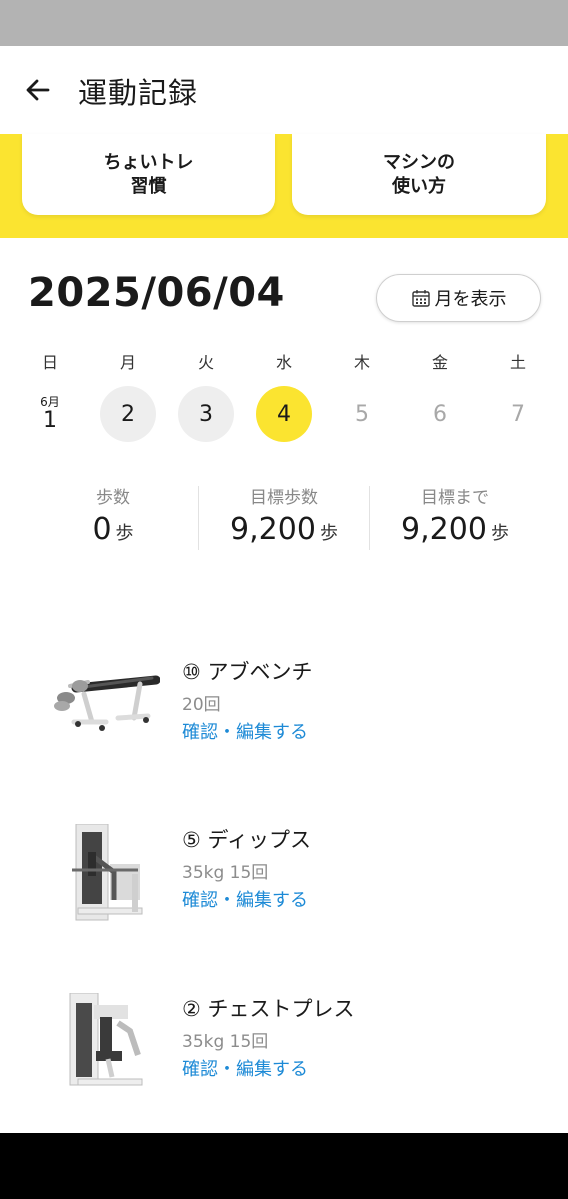  I want to click on show-month-button: 月を表示, so click(458, 298).